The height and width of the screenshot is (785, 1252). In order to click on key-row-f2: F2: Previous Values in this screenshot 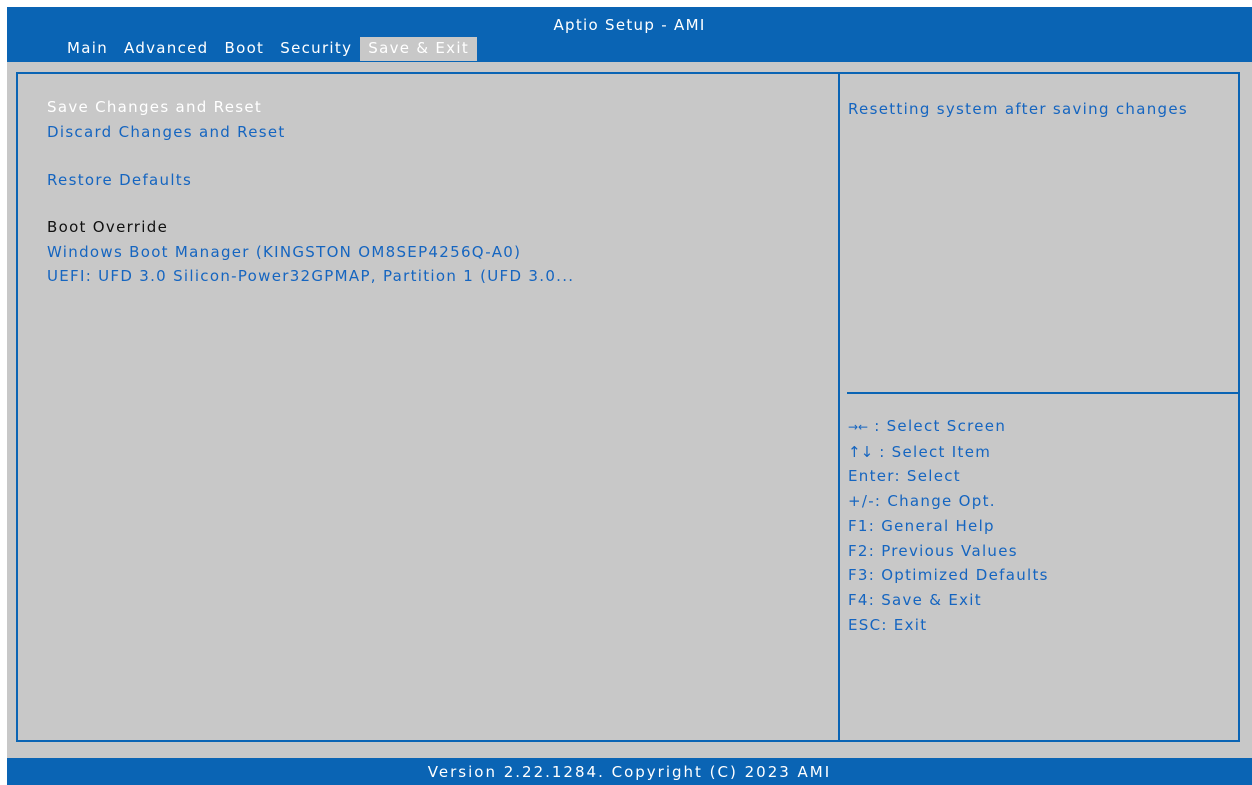, I will do `click(933, 550)`.